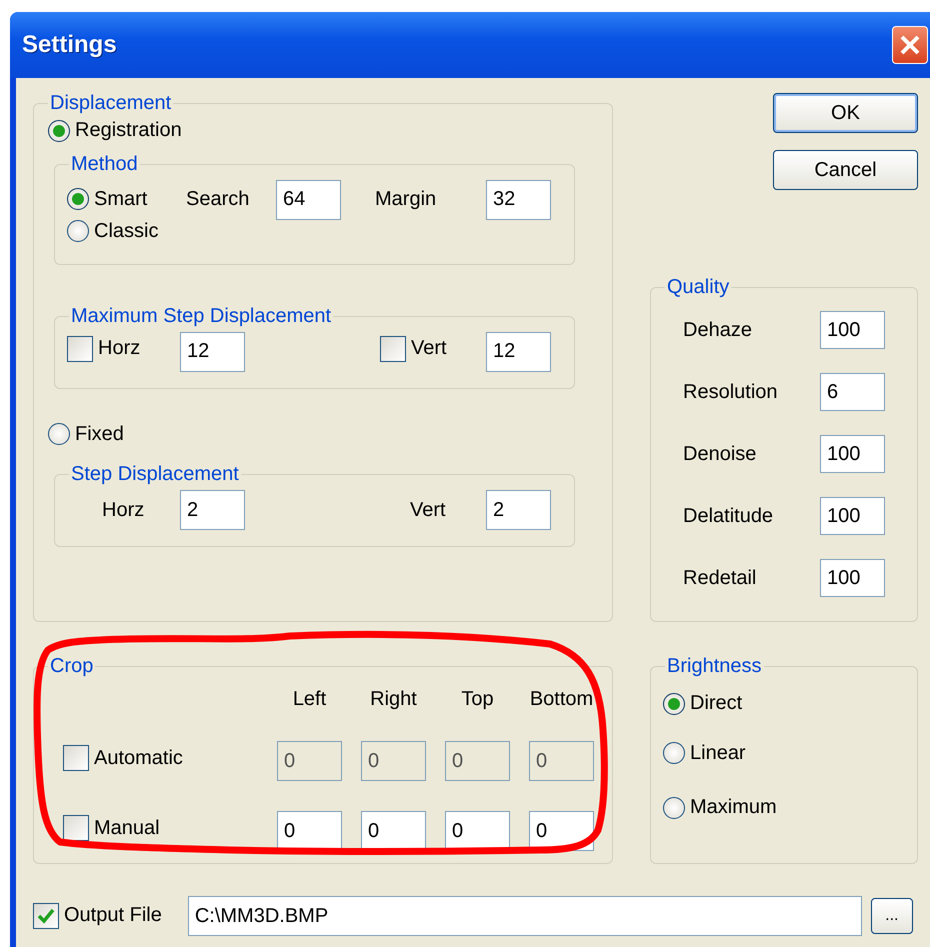 The height and width of the screenshot is (947, 930). Describe the element at coordinates (731, 392) in the screenshot. I see `field-label: Resolution` at that location.